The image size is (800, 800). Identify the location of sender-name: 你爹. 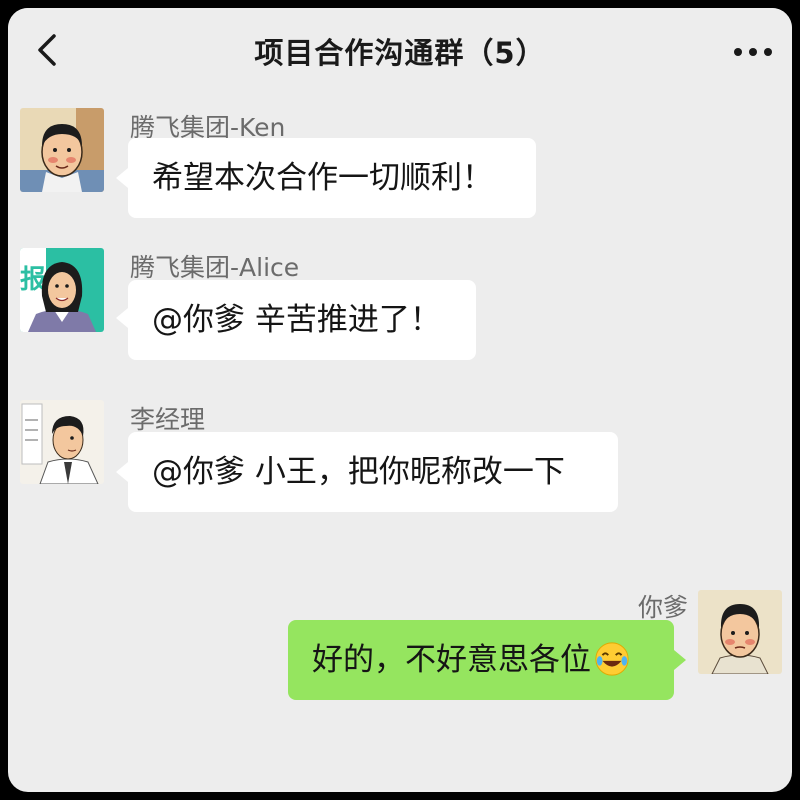
(662, 607).